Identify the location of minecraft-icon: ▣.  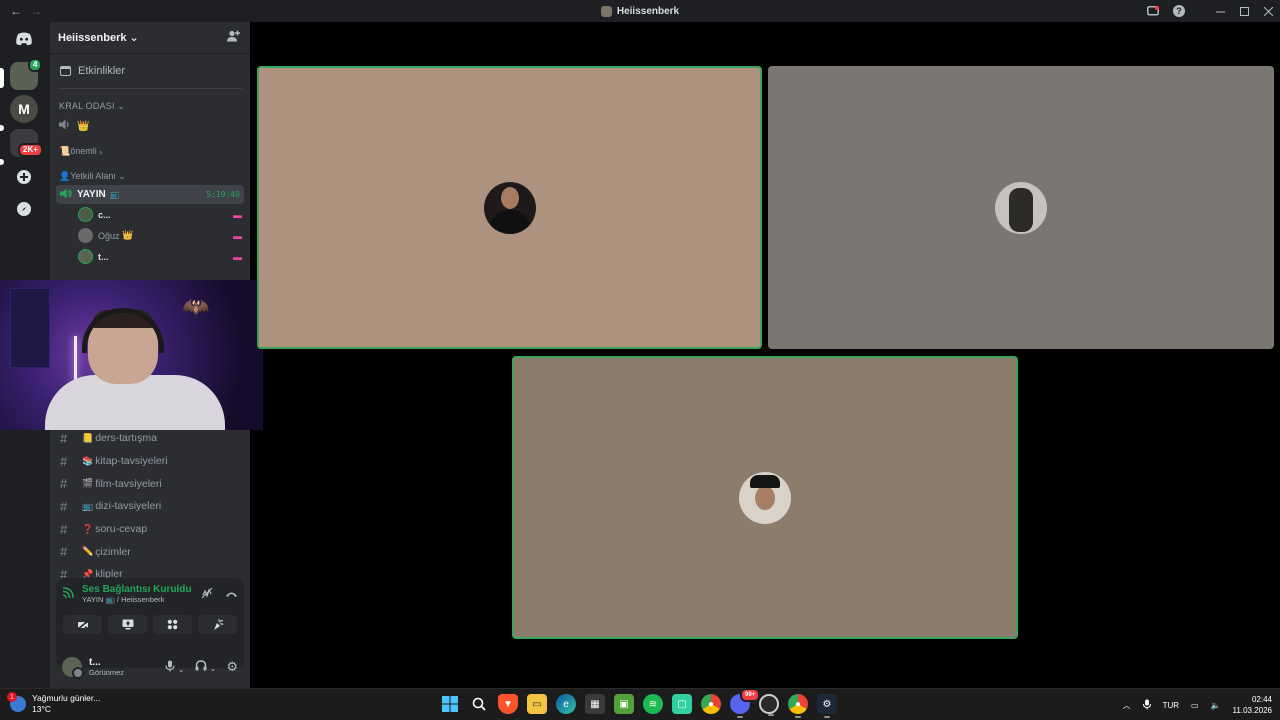
(624, 704).